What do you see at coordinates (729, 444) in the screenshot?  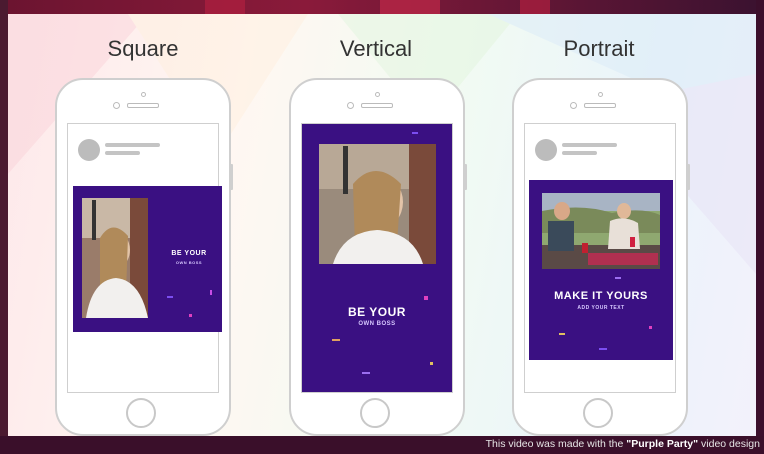 I see `caption-suffix: video design` at bounding box center [729, 444].